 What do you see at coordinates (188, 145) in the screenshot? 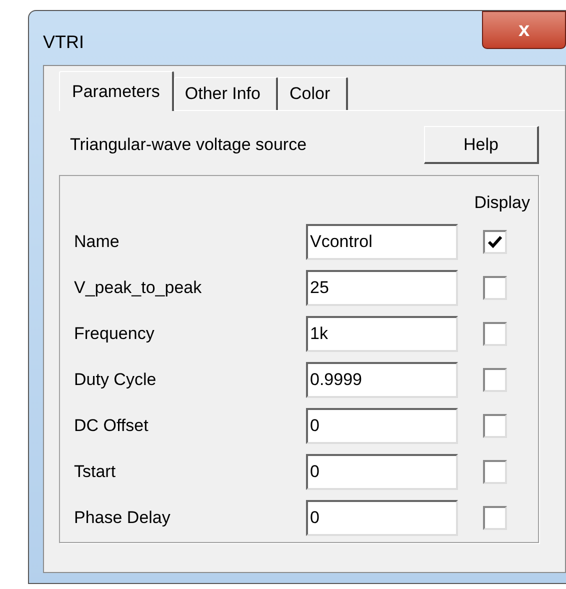
I see `description-text: Triangular-wave voltage source` at bounding box center [188, 145].